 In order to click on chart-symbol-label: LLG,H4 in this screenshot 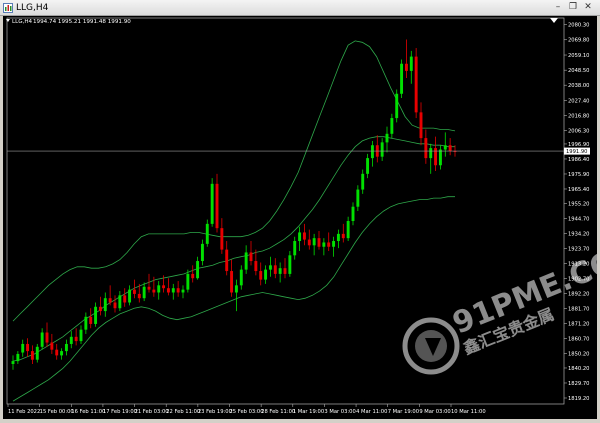, I will do `click(22, 22)`.